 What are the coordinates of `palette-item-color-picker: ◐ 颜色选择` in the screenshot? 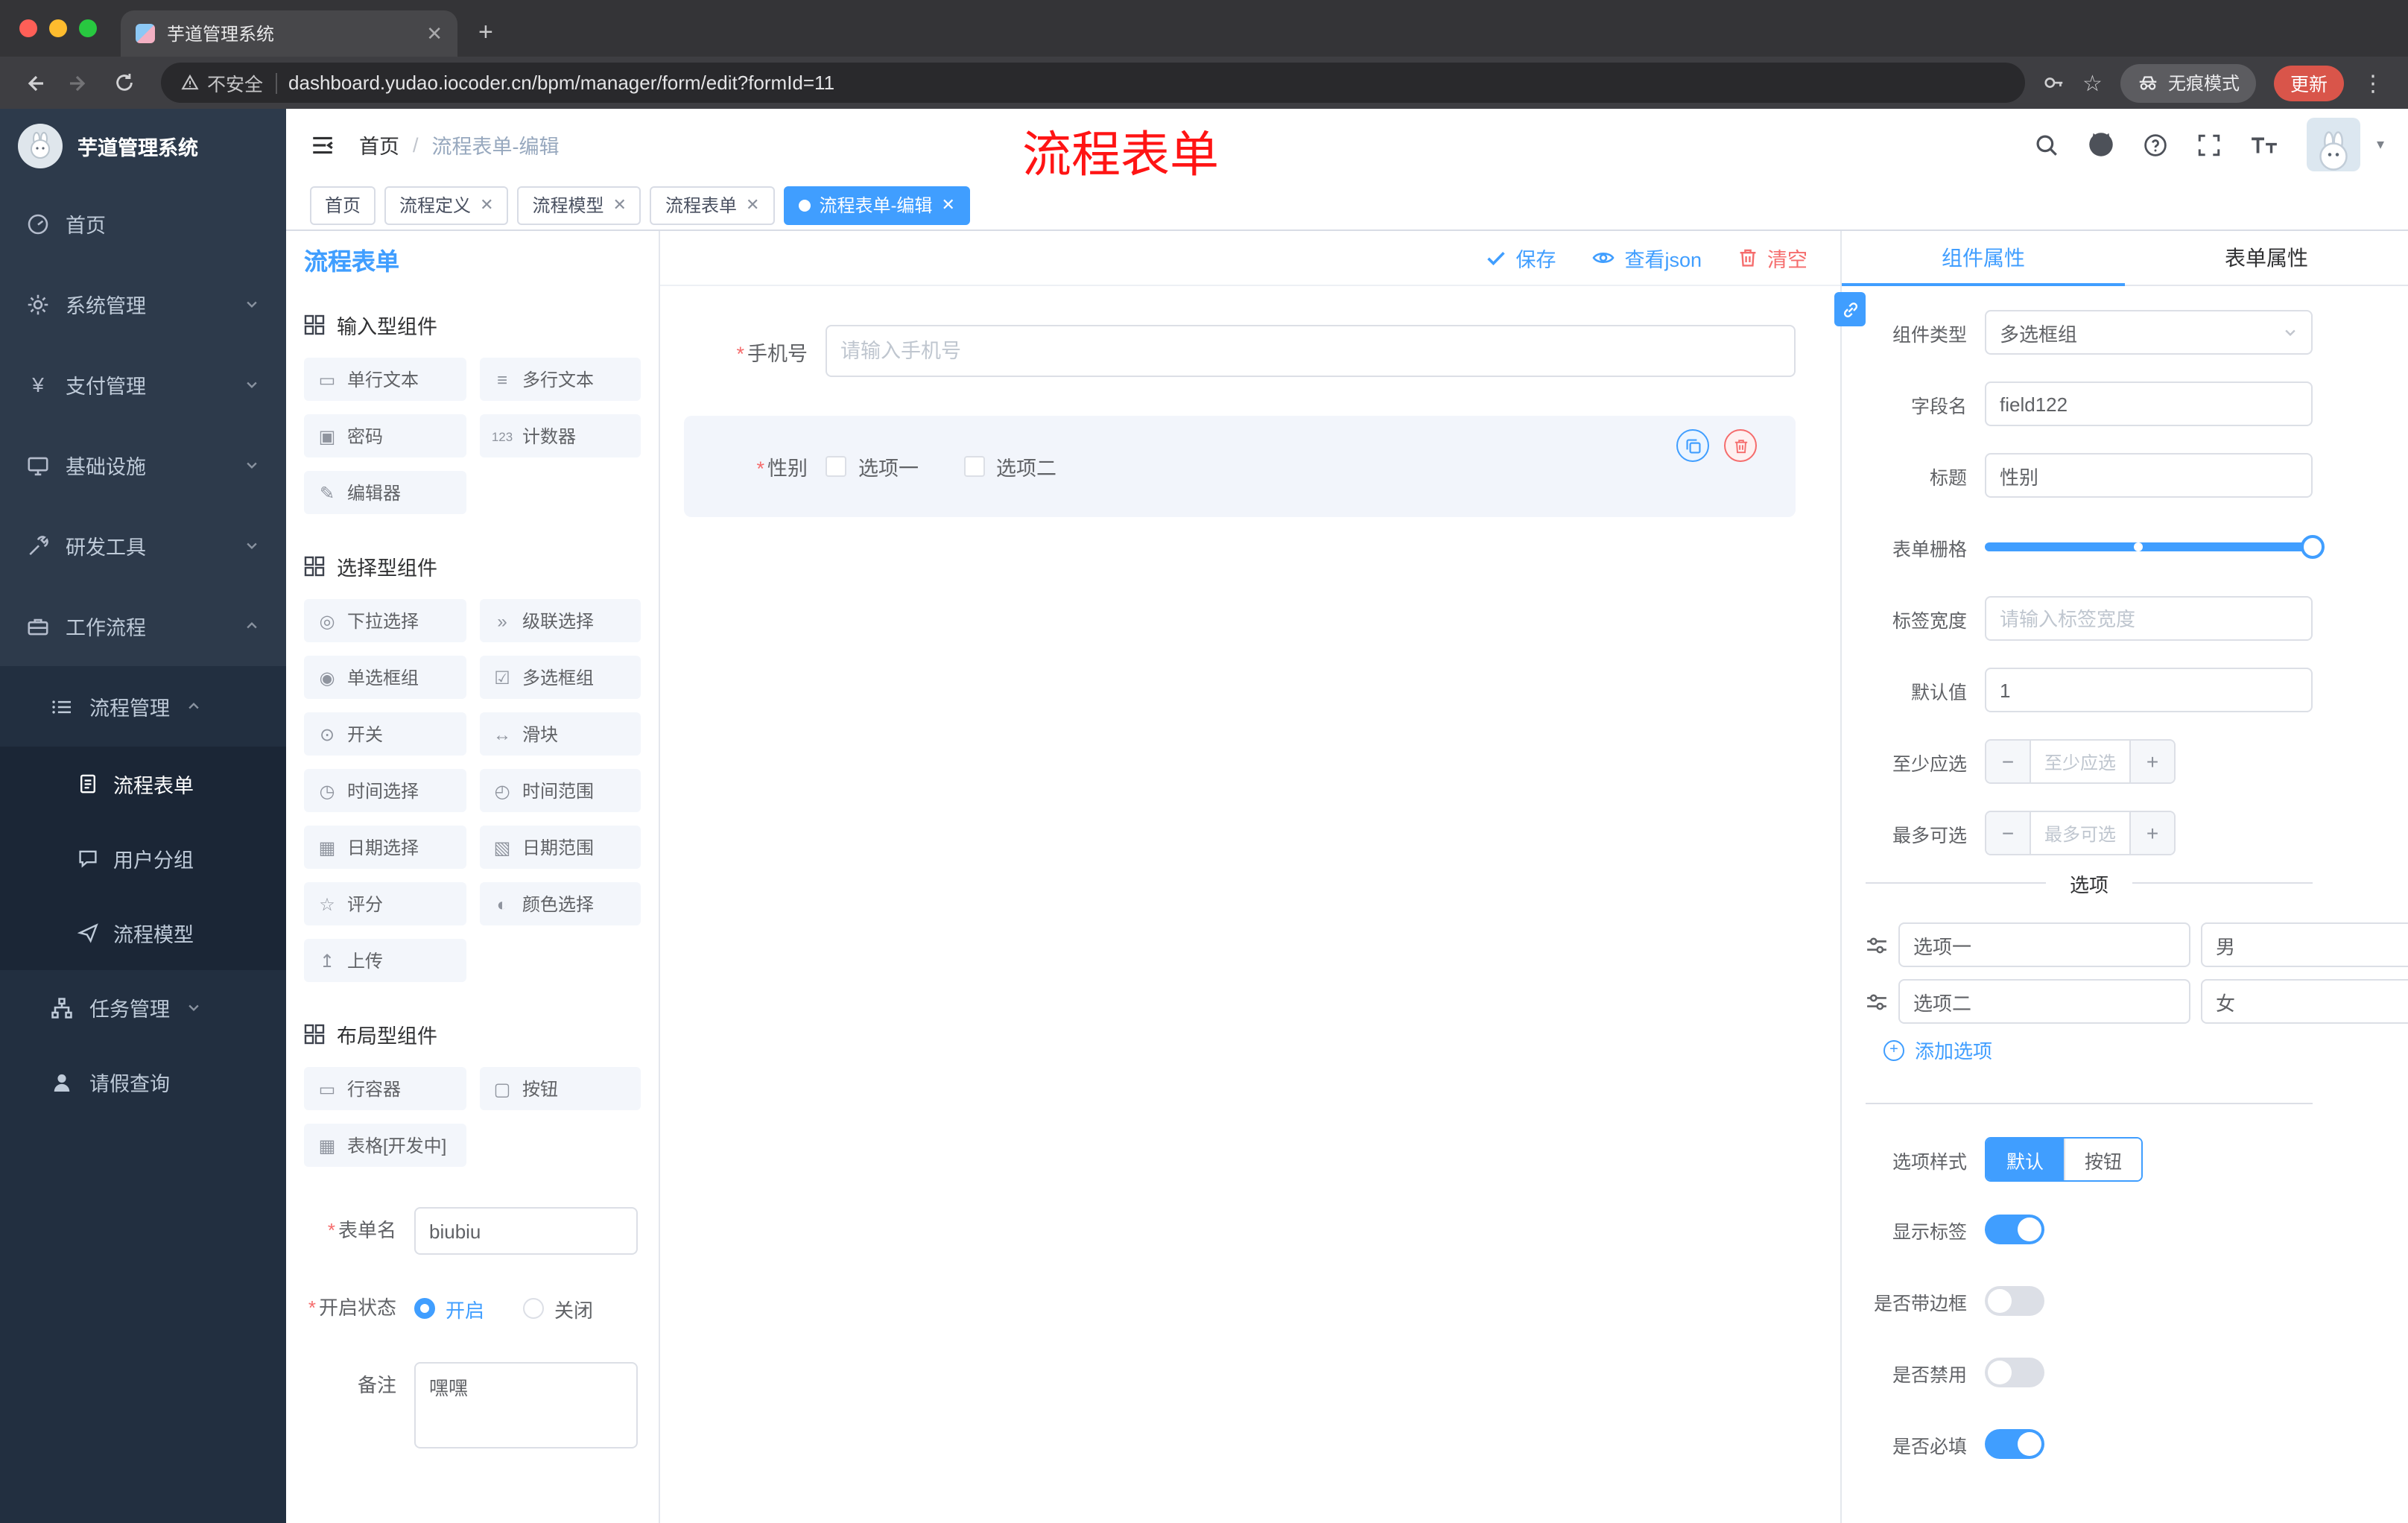 It's located at (560, 903).